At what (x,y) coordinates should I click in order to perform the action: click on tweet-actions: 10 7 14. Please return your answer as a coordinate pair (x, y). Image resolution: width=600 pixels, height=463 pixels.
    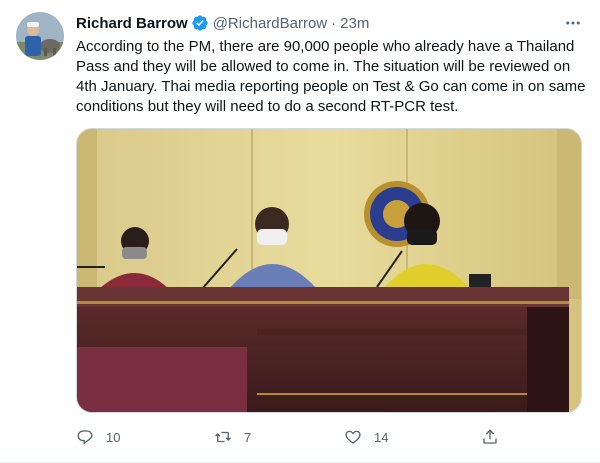
    Looking at the image, I should click on (291, 437).